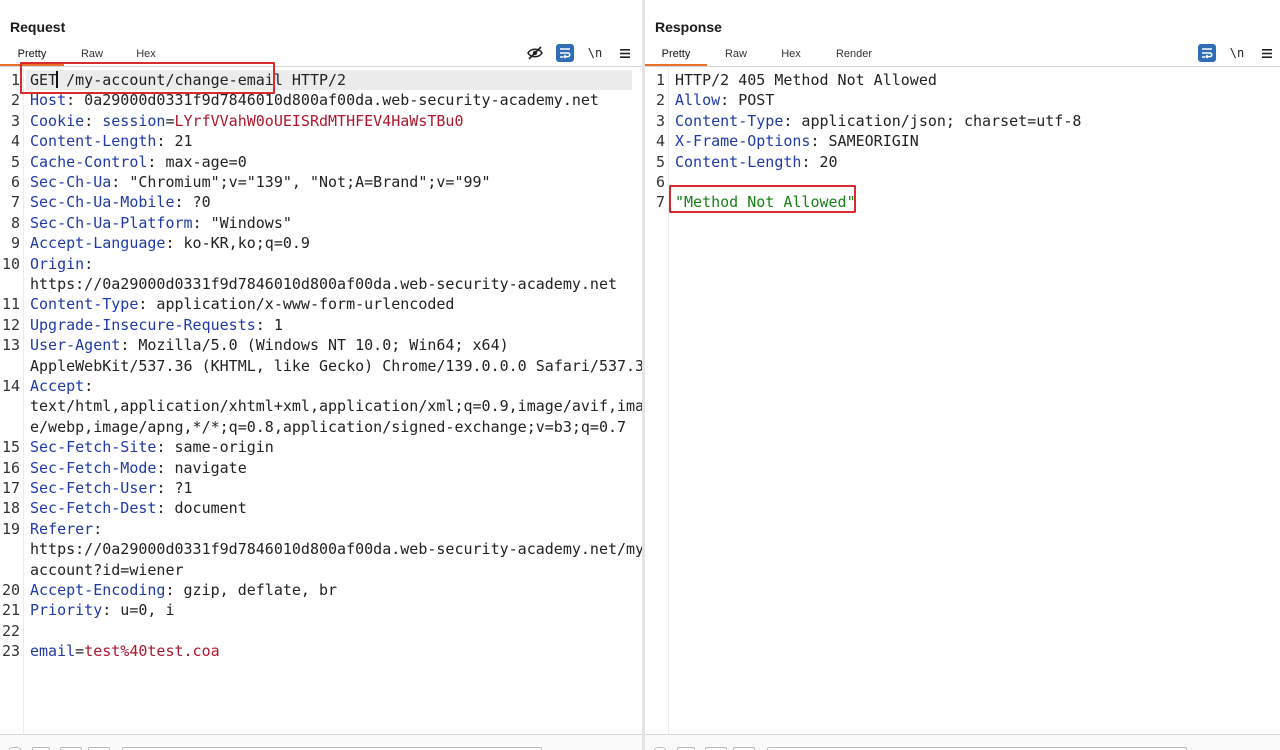 This screenshot has height=750, width=1280. What do you see at coordinates (332, 223) in the screenshot?
I see `line-code: Sec-Ch-Ua-Platform: "Windows"` at bounding box center [332, 223].